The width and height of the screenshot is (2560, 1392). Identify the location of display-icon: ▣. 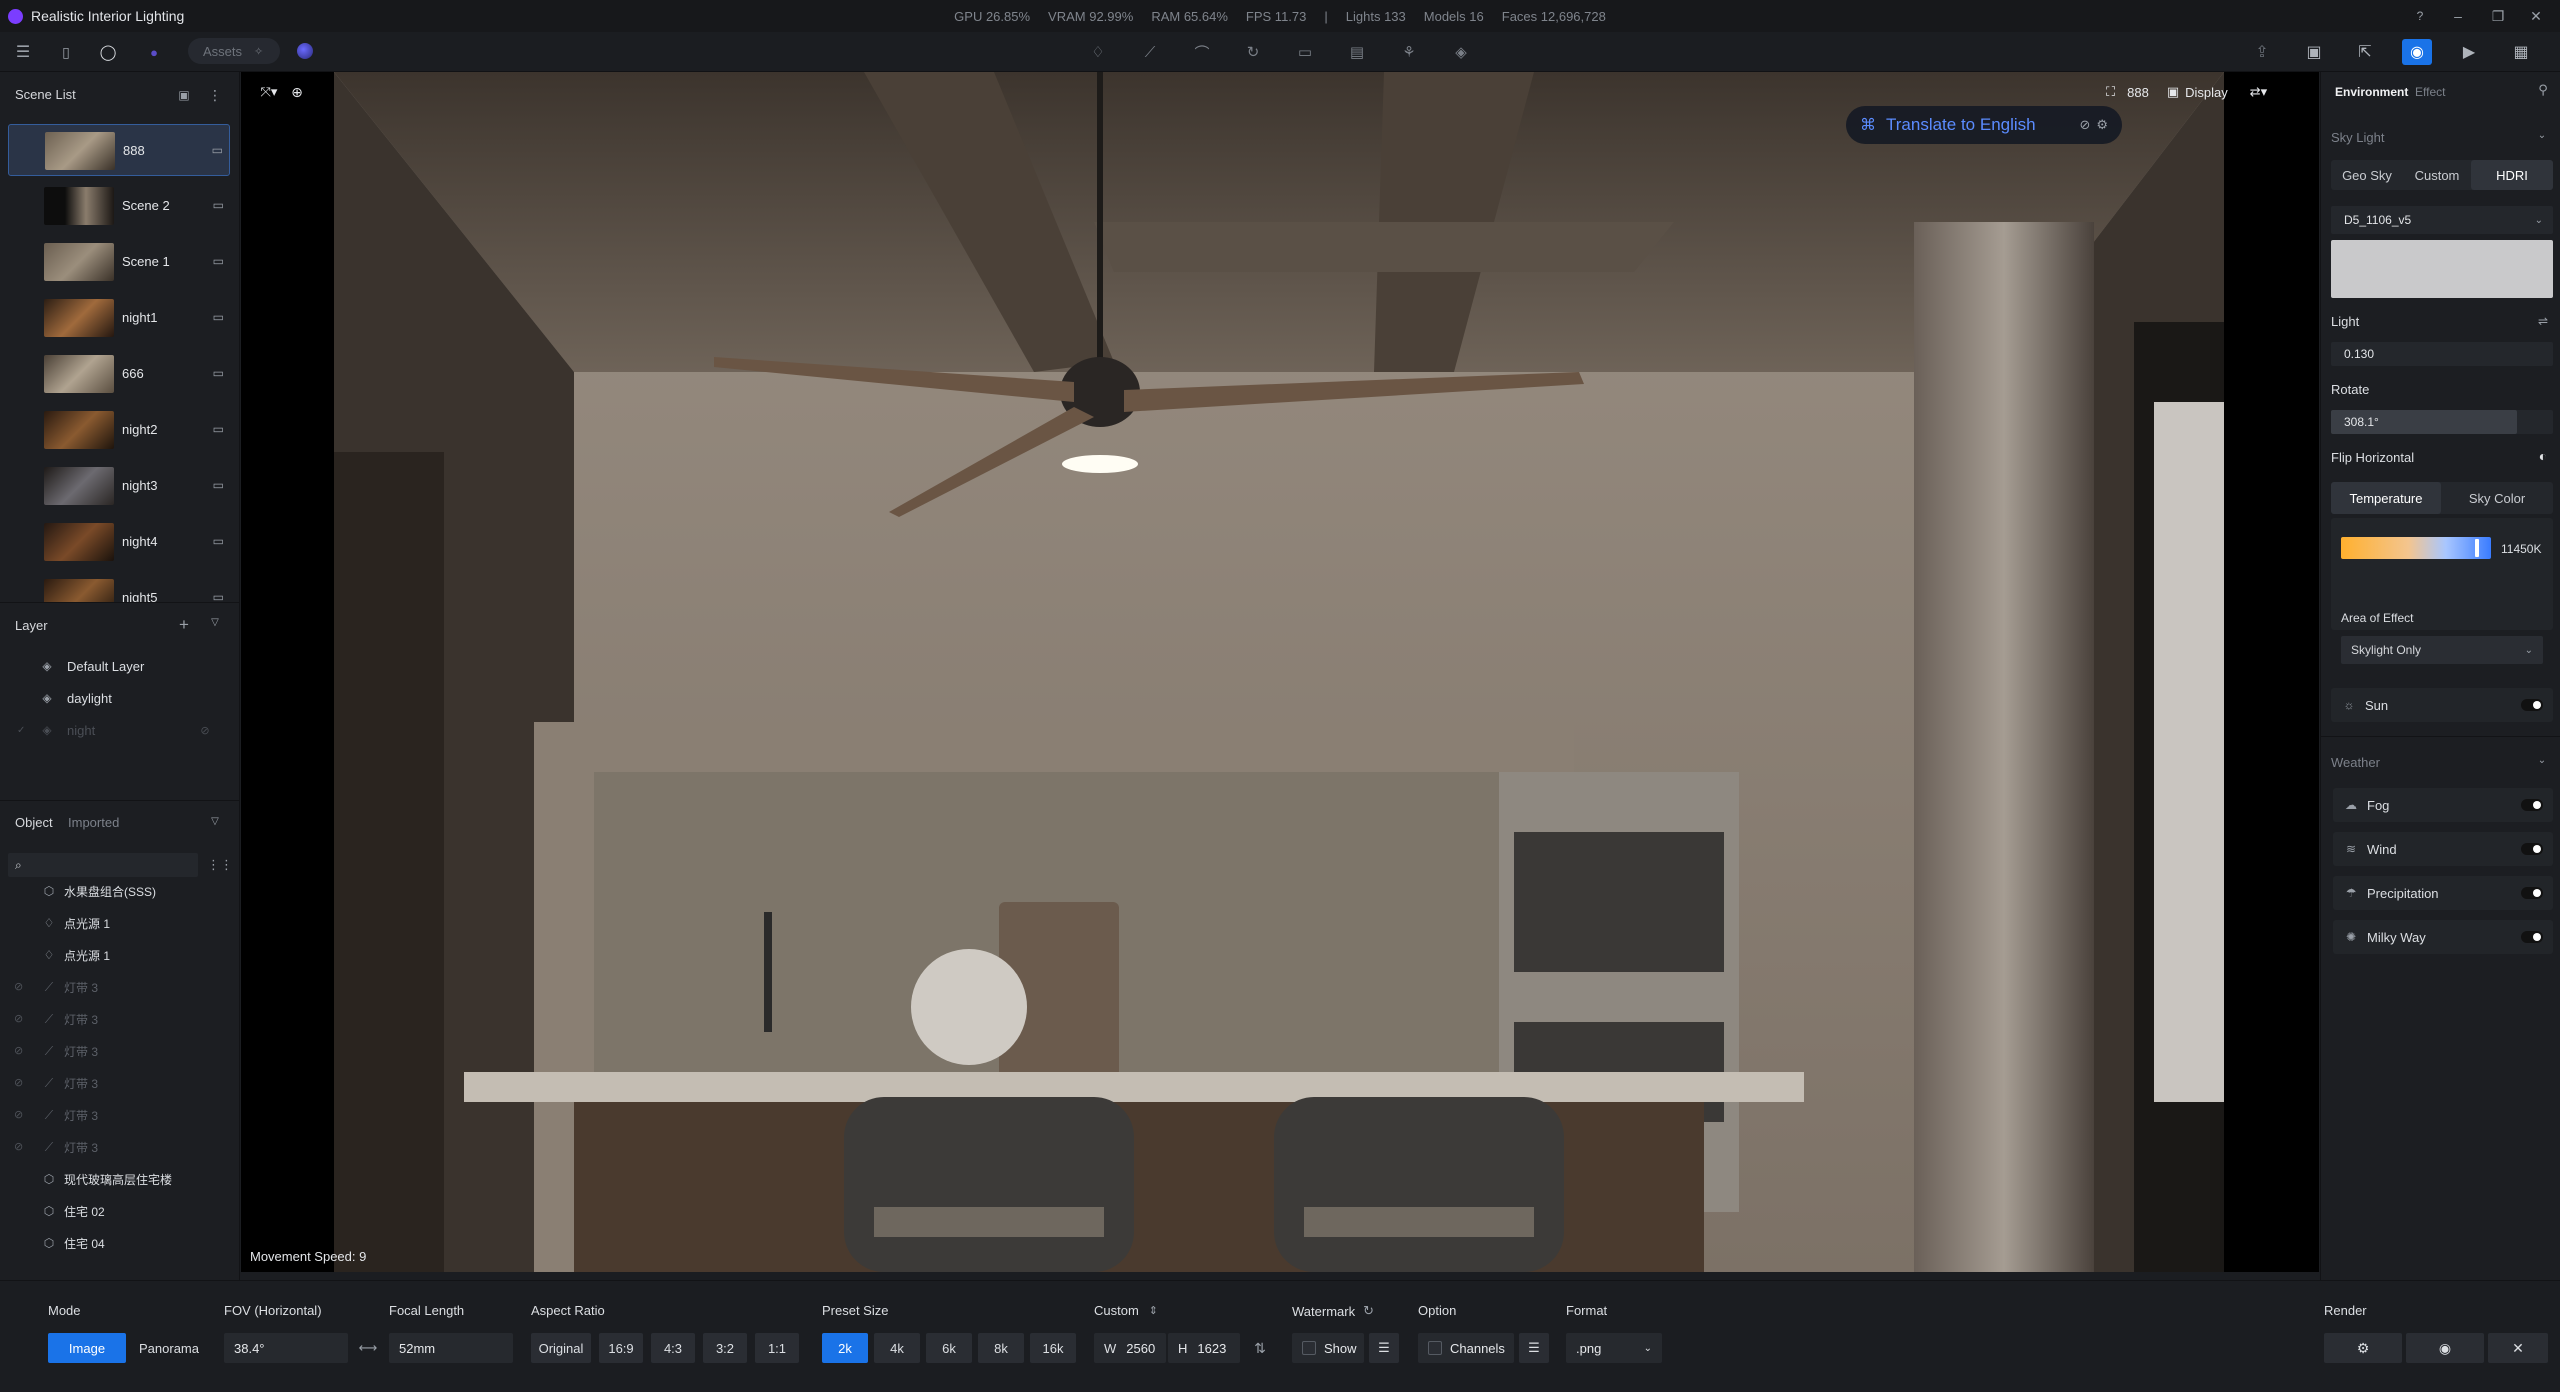
(2173, 92).